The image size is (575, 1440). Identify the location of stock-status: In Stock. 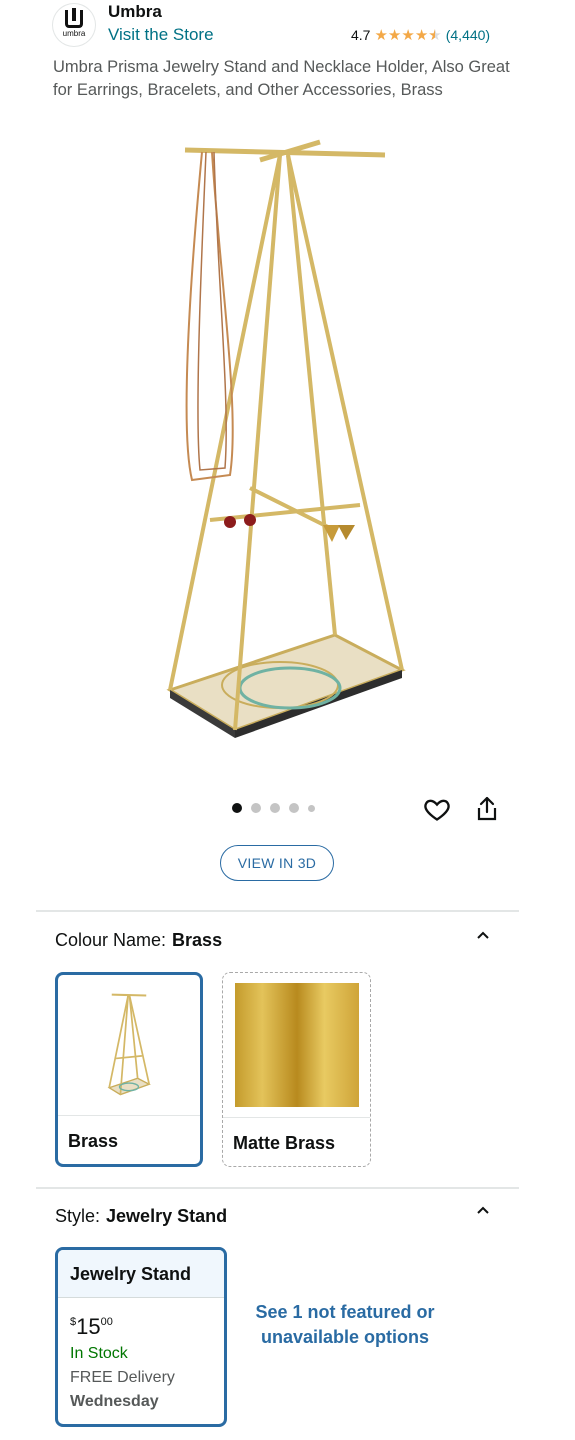
(99, 1353).